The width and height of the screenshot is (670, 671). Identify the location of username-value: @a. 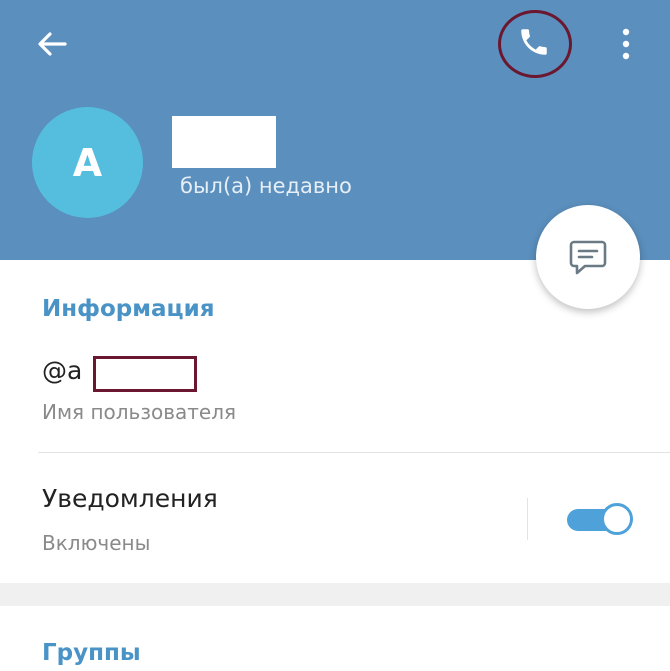
(62, 374).